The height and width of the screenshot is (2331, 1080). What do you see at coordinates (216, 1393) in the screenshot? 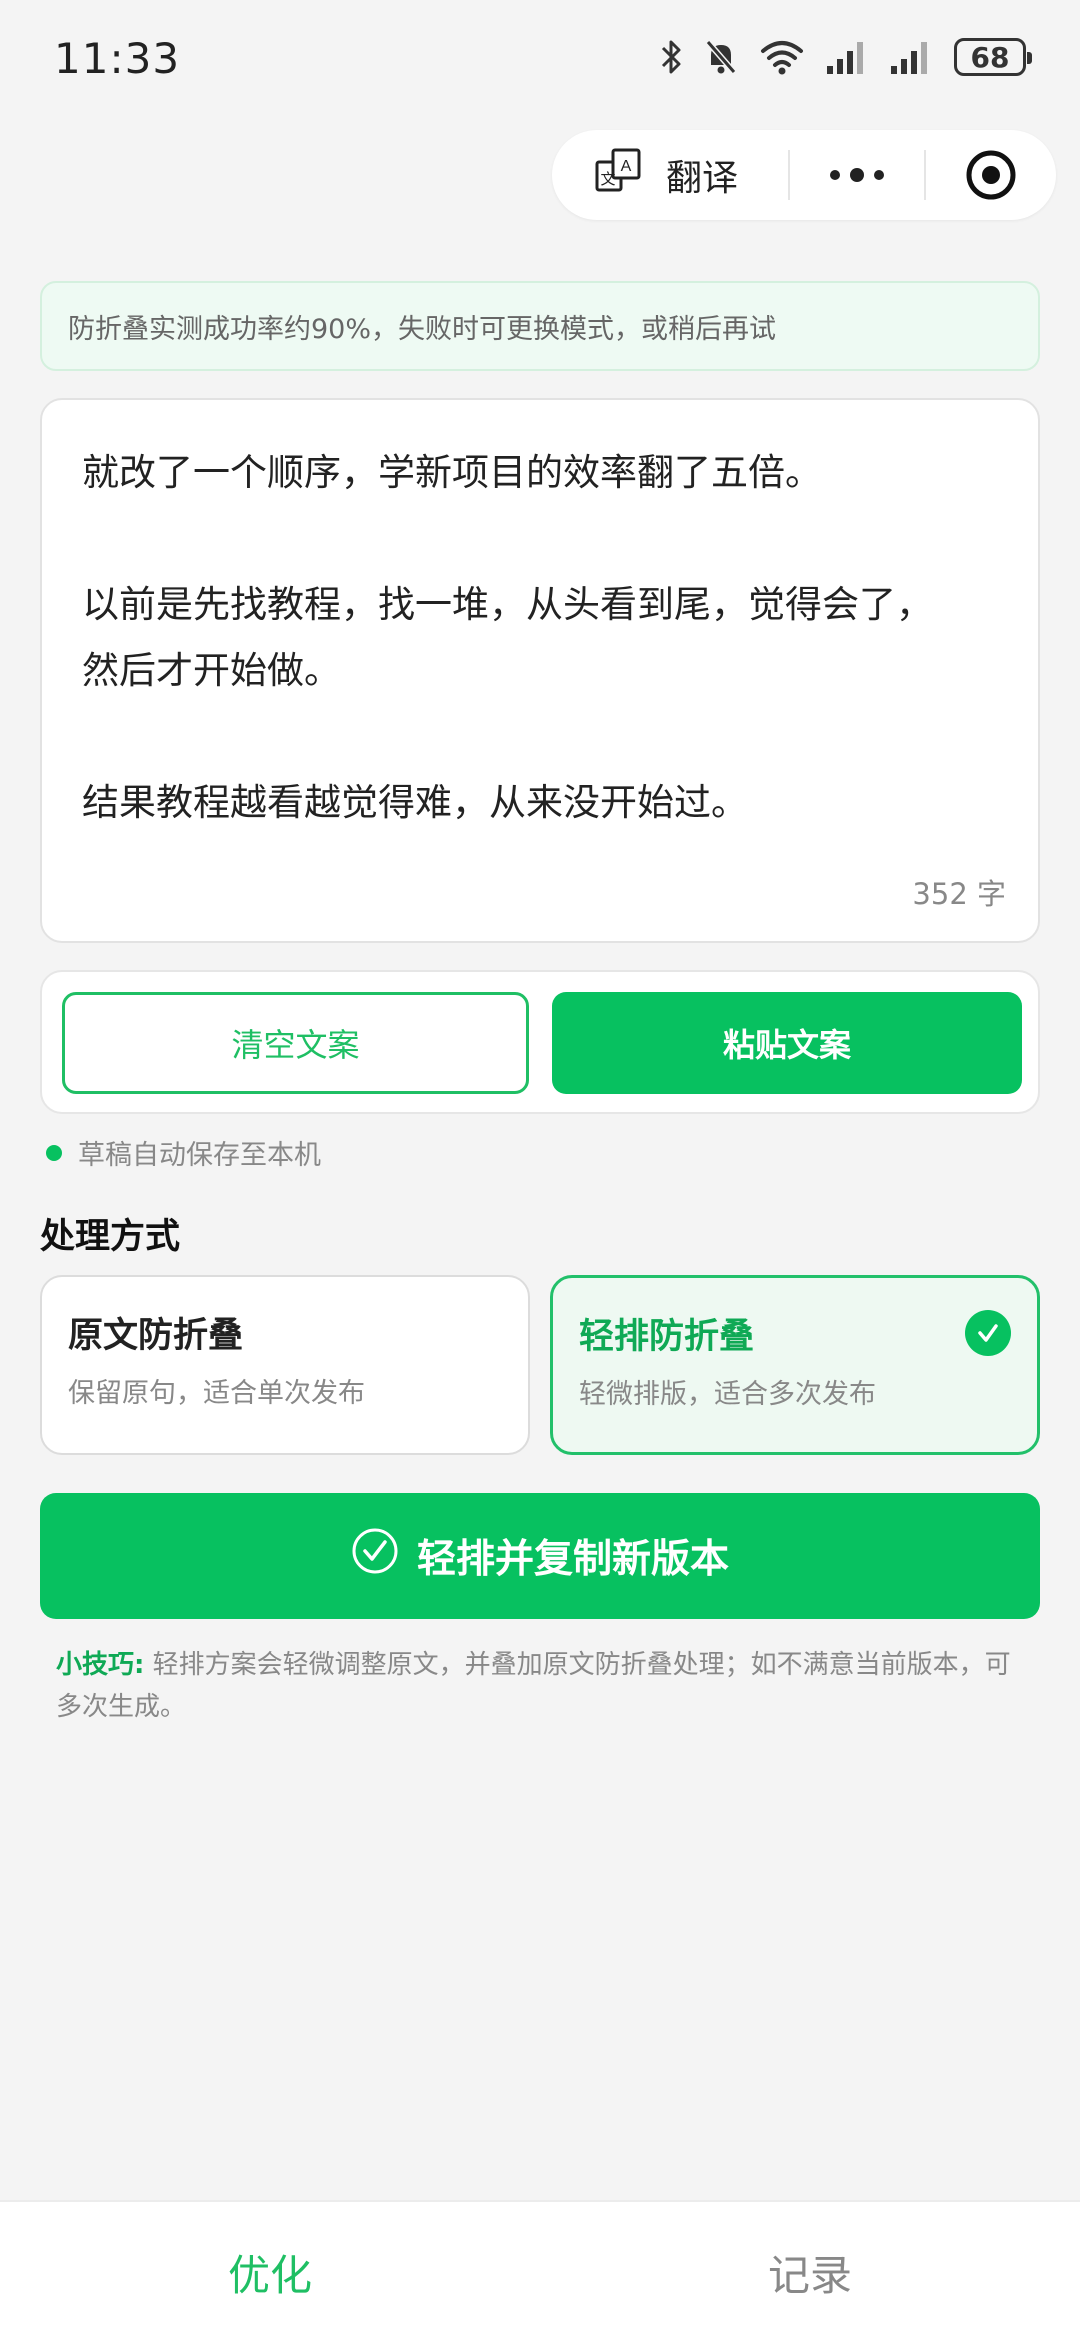
I see `mode-desc: 保留原句，适合单次发布` at bounding box center [216, 1393].